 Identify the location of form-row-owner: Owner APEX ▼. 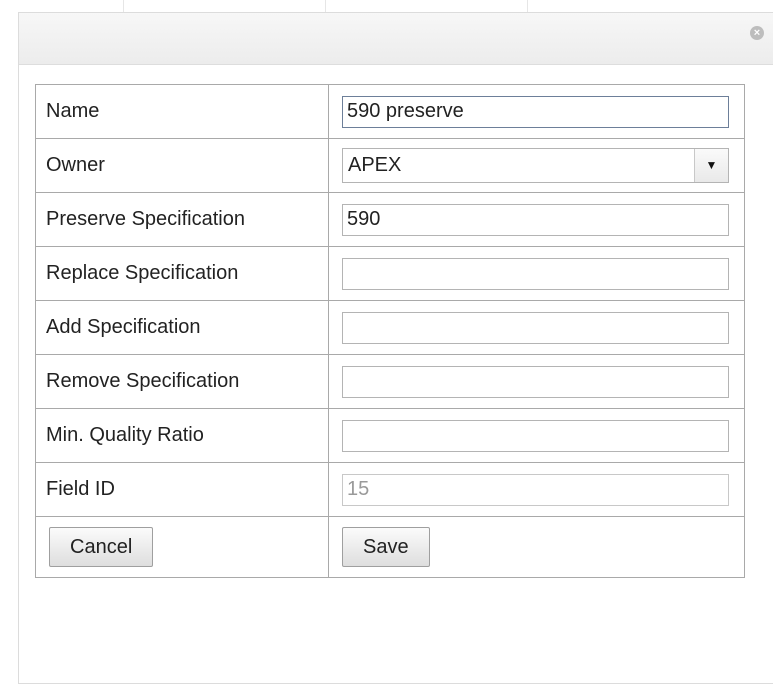
(390, 165).